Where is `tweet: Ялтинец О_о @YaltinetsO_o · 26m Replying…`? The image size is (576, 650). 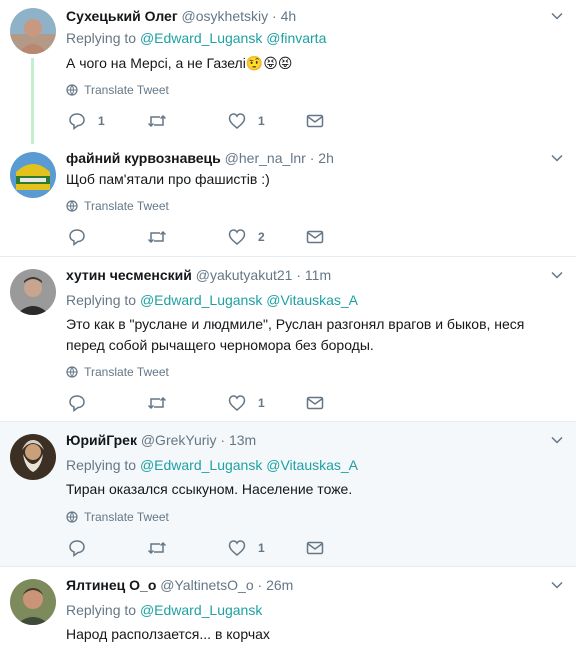 tweet: Ялтинец О_о @YaltinetsO_o · 26m Replying… is located at coordinates (288, 608).